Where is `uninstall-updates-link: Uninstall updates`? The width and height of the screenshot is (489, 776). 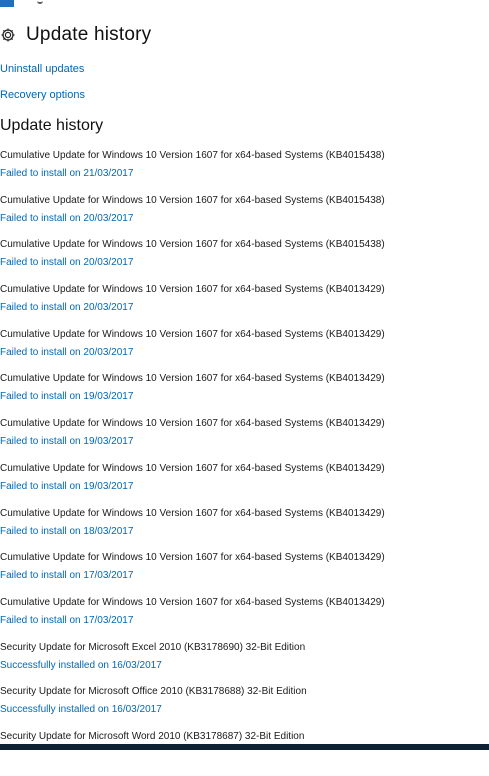
uninstall-updates-link: Uninstall updates is located at coordinates (42, 69).